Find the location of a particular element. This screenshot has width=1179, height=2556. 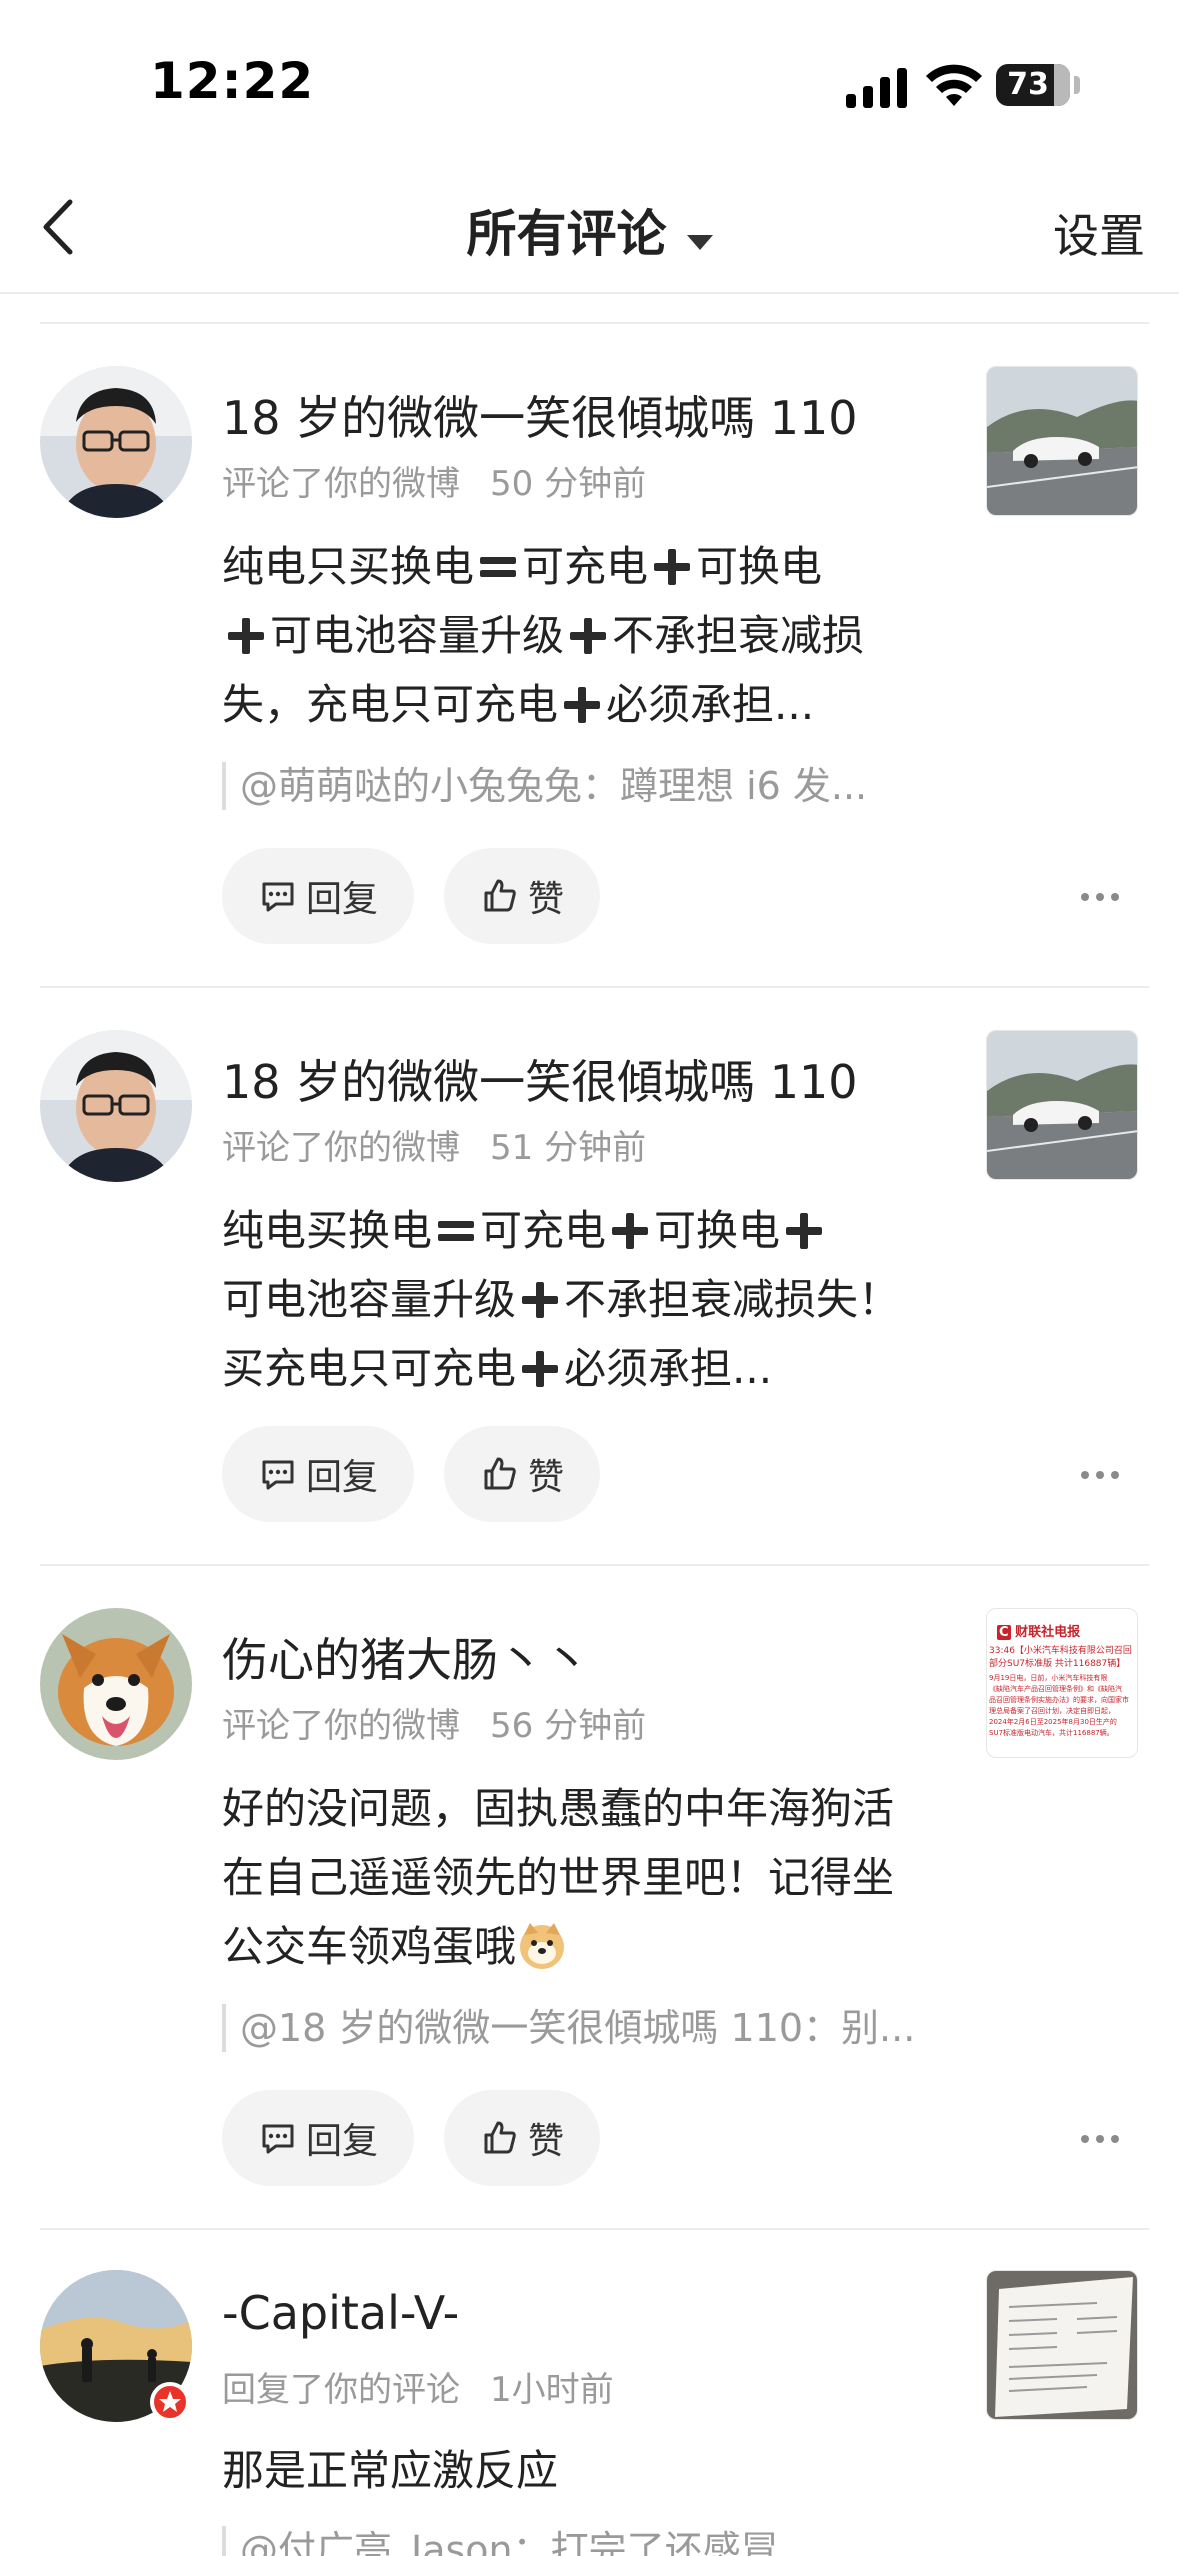

commenter-name: -Capital-V- is located at coordinates (340, 2313).